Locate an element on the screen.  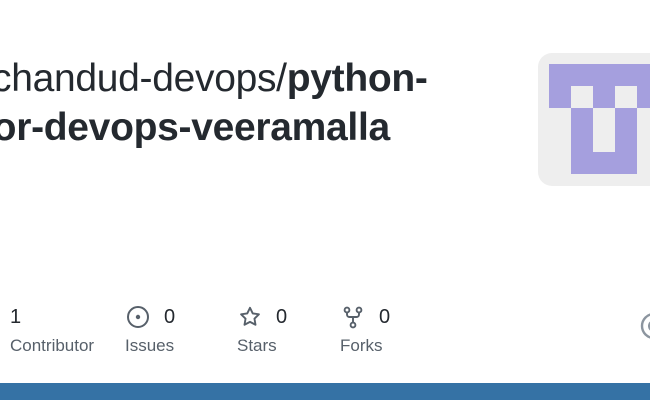
forks-count: 0 is located at coordinates (385, 316).